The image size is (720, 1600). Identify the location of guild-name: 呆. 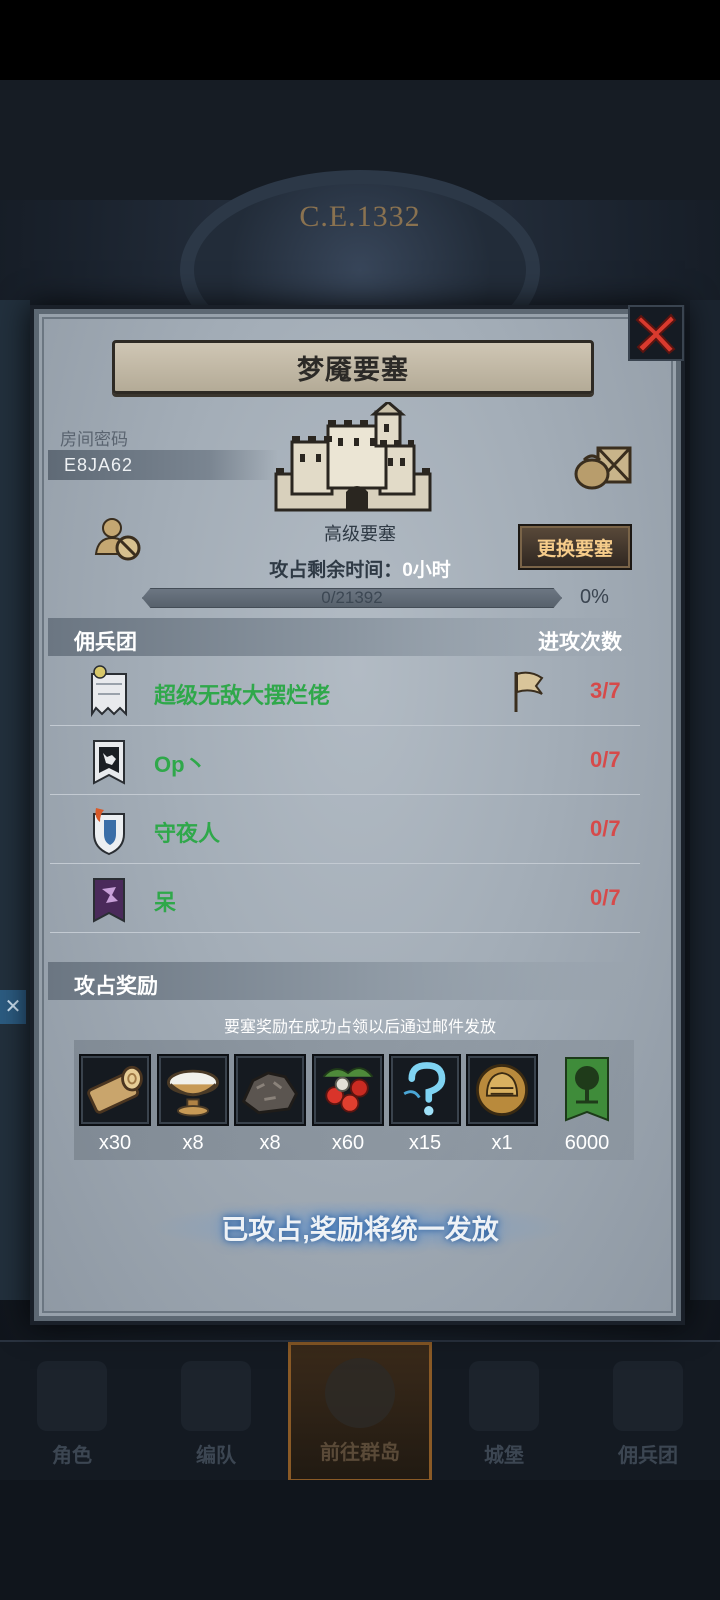
(165, 902).